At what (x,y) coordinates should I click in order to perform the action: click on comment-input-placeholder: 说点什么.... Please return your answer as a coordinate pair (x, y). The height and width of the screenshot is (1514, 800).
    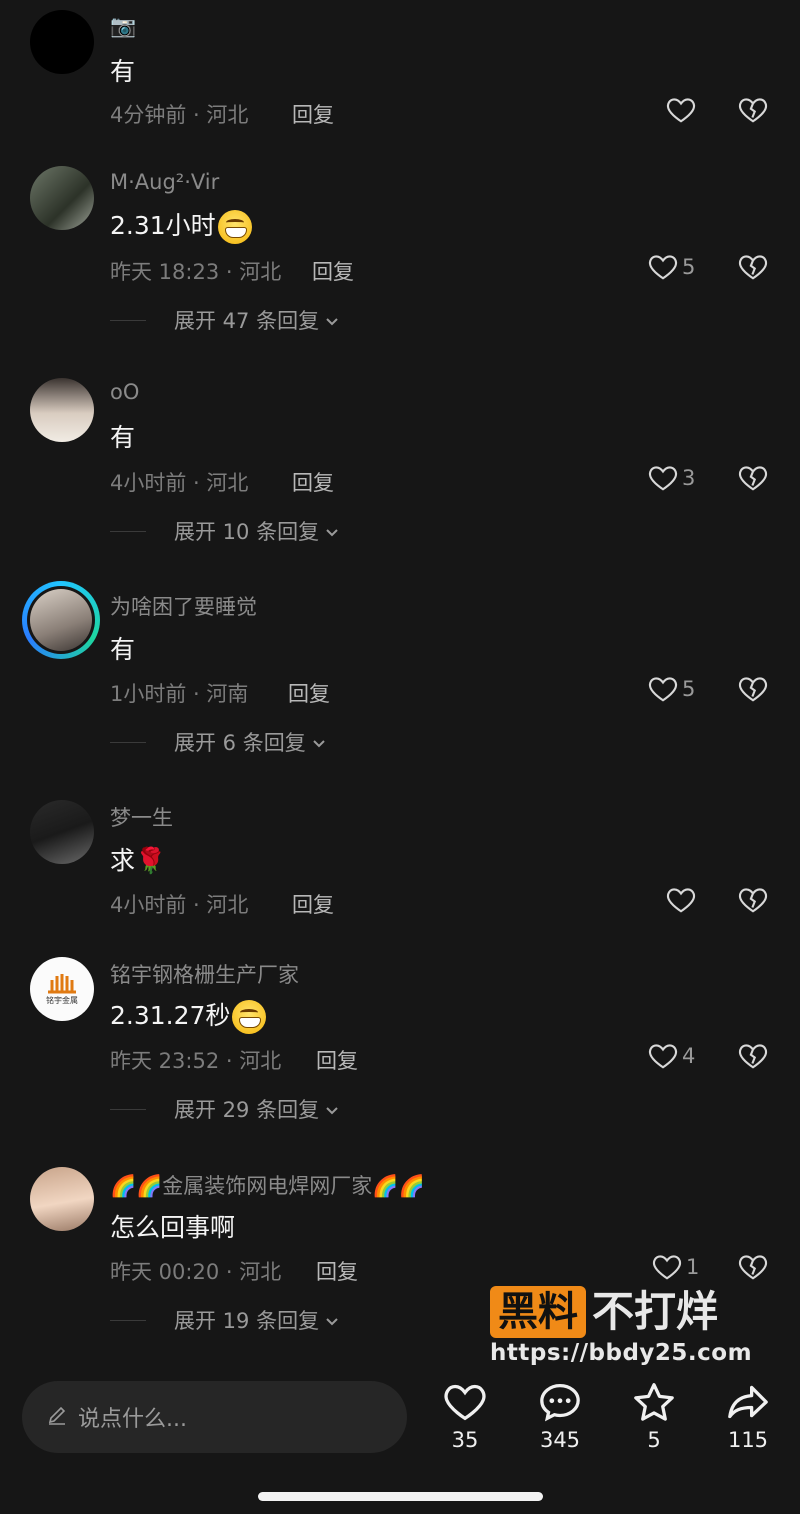
    Looking at the image, I should click on (132, 1419).